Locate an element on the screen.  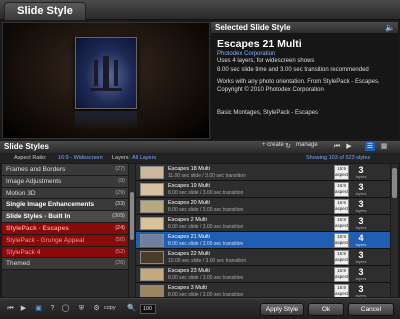
category-item: Single Image Enhancements (33) is located at coordinates (65, 205).